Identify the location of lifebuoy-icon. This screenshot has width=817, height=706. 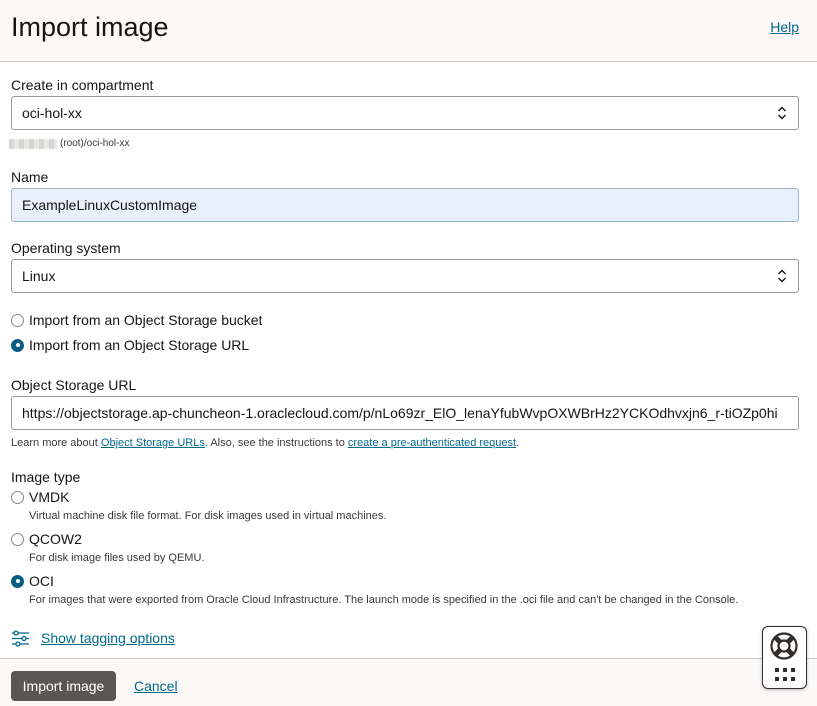
(784, 646).